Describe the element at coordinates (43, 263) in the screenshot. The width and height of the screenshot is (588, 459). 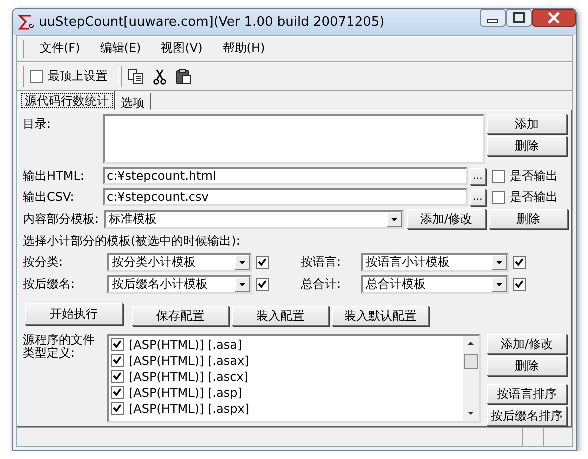
I see `field-label: 按分类:` at that location.